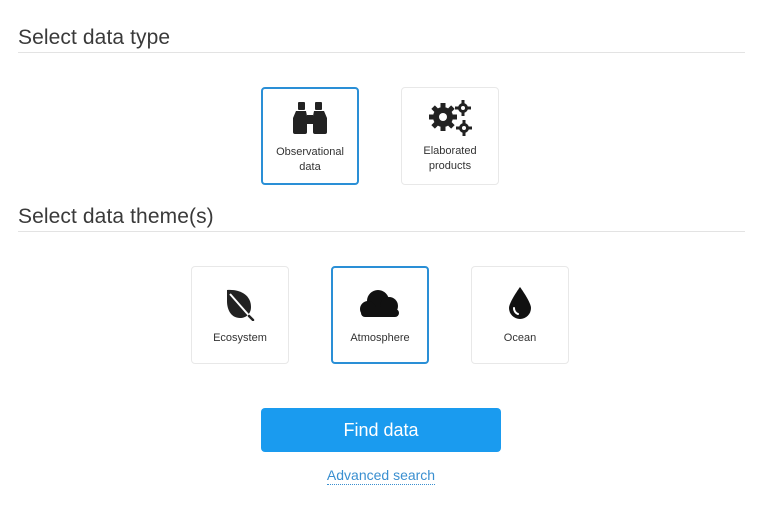 The width and height of the screenshot is (760, 512). Describe the element at coordinates (450, 118) in the screenshot. I see `gears-icon` at that location.